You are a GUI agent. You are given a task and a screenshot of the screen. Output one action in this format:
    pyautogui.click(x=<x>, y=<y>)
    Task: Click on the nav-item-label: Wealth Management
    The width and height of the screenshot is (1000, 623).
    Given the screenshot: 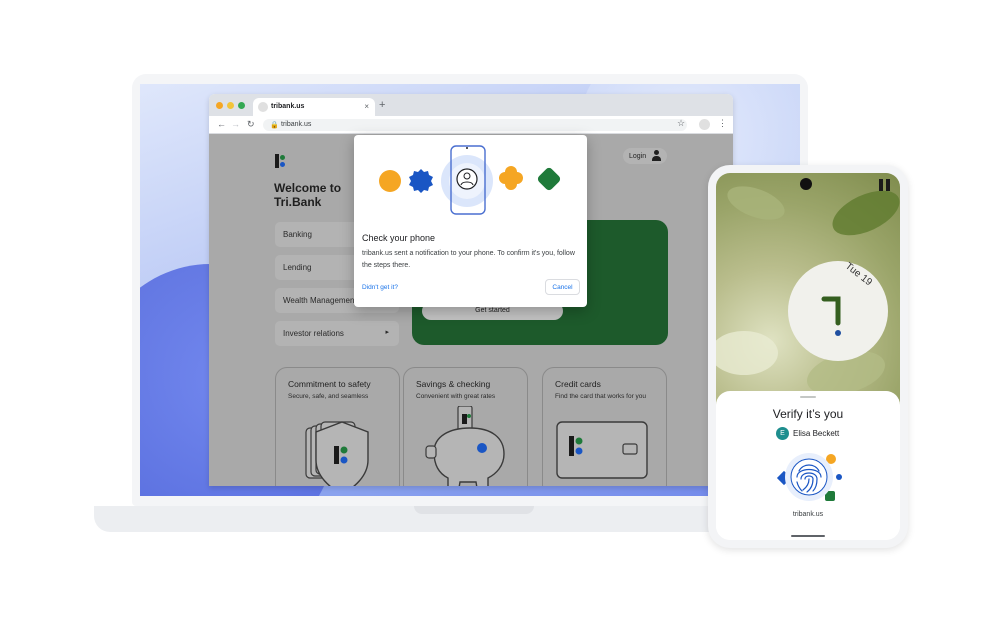 What is the action you would take?
    pyautogui.click(x=320, y=300)
    